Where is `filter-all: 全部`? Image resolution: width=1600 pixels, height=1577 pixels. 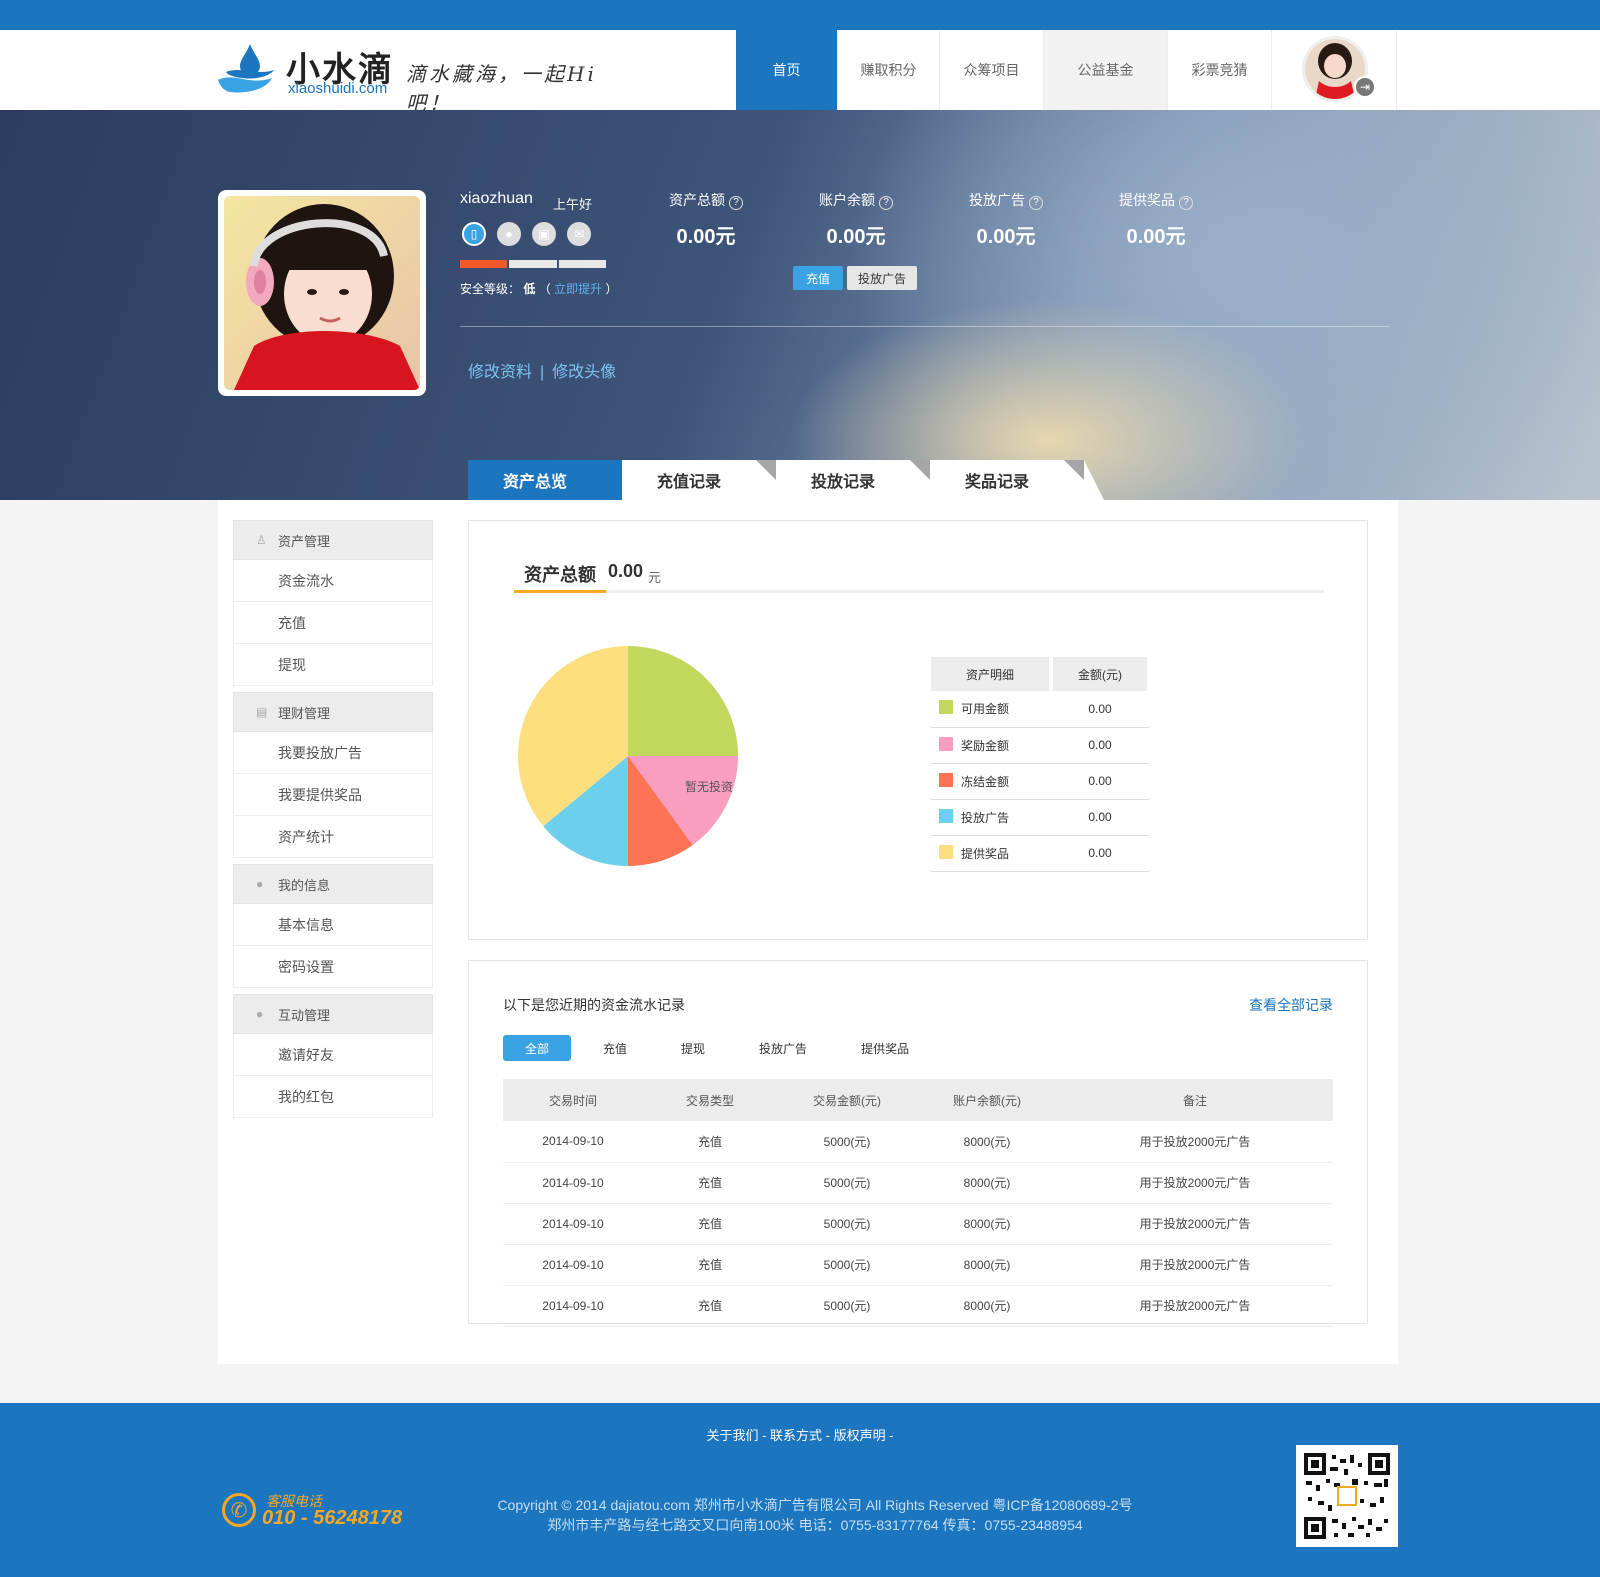
filter-all: 全部 is located at coordinates (537, 1048).